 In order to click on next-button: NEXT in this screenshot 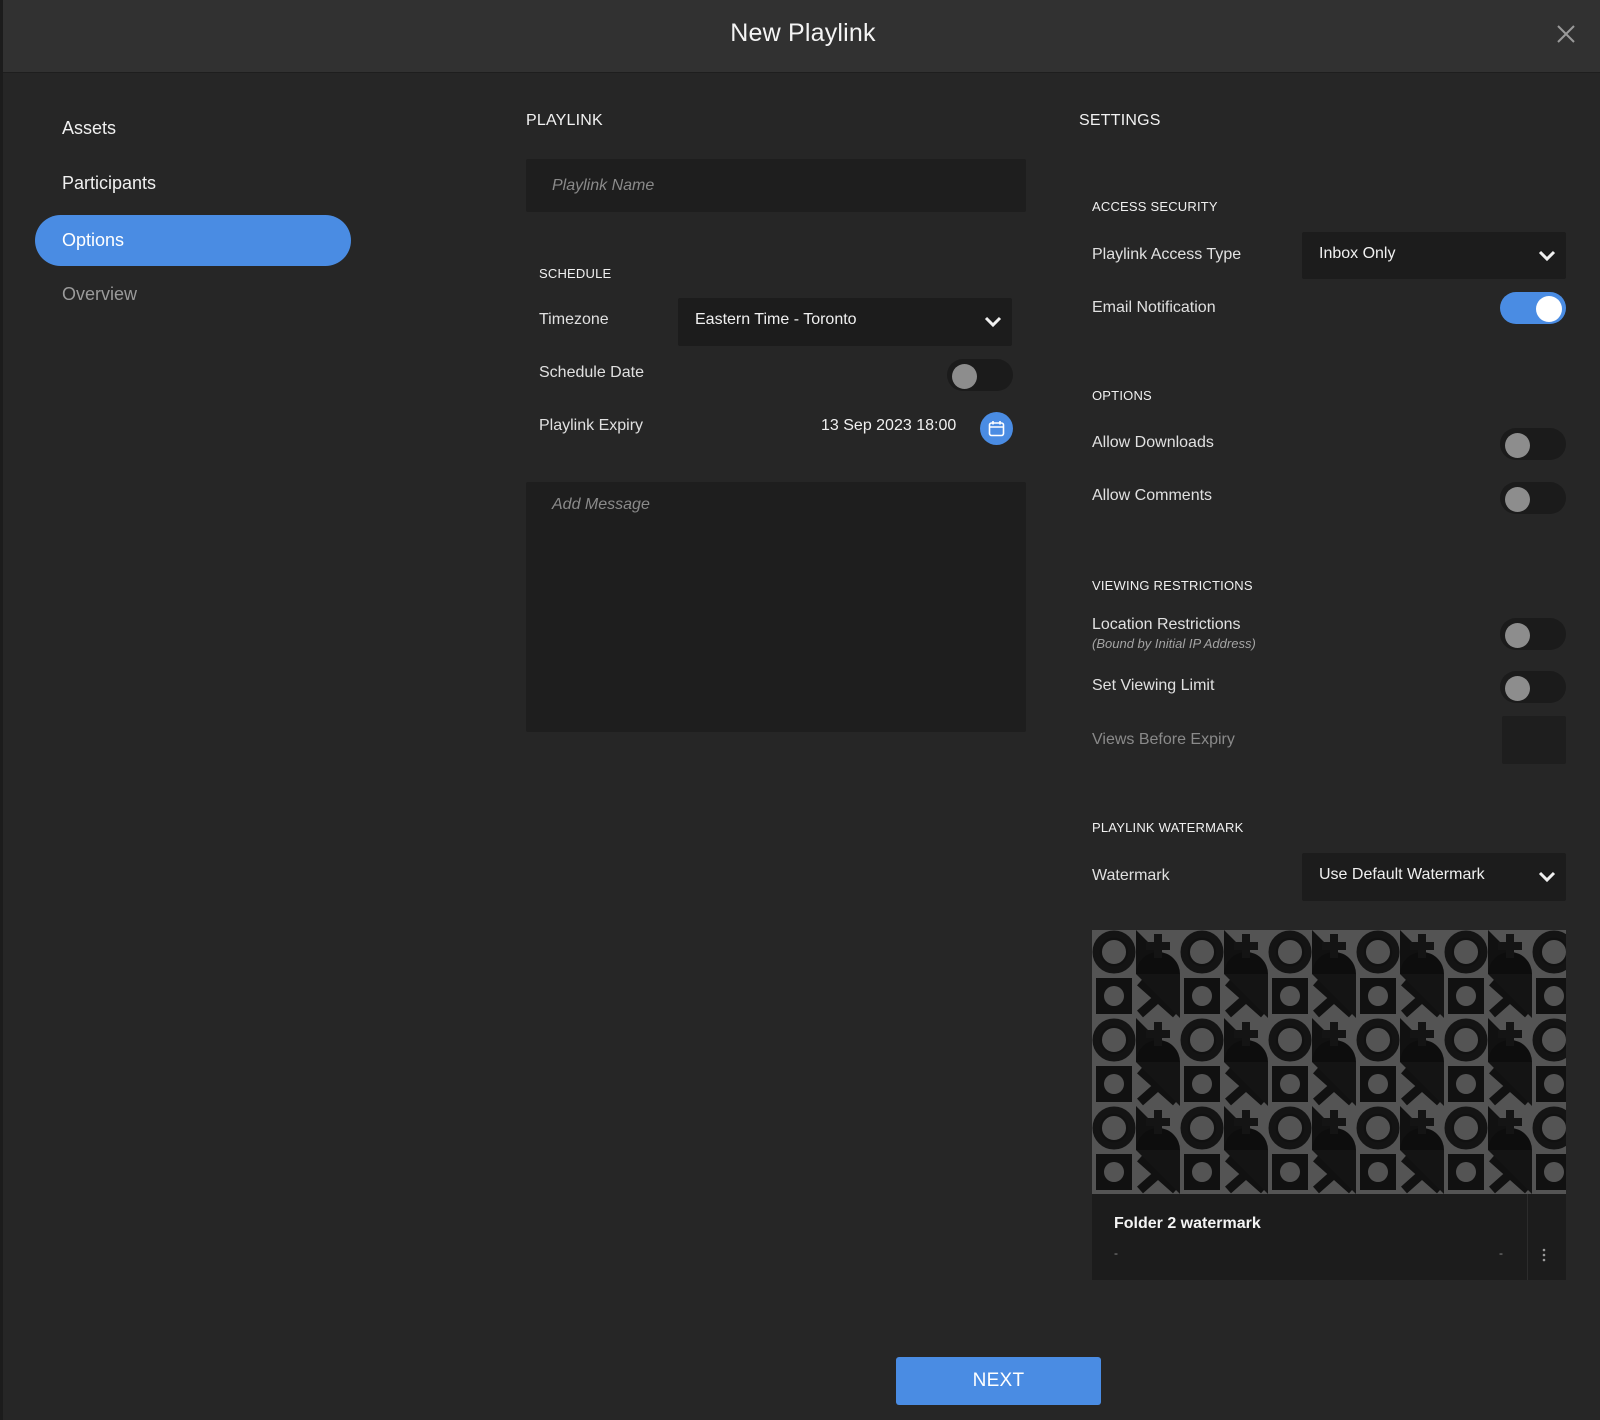, I will do `click(998, 1381)`.